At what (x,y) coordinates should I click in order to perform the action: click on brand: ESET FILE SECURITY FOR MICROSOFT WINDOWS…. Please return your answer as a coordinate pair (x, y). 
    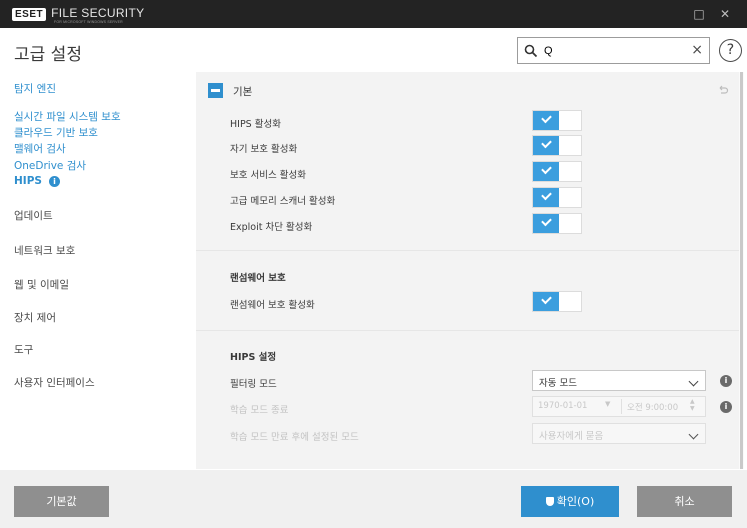
    Looking at the image, I should click on (78, 15).